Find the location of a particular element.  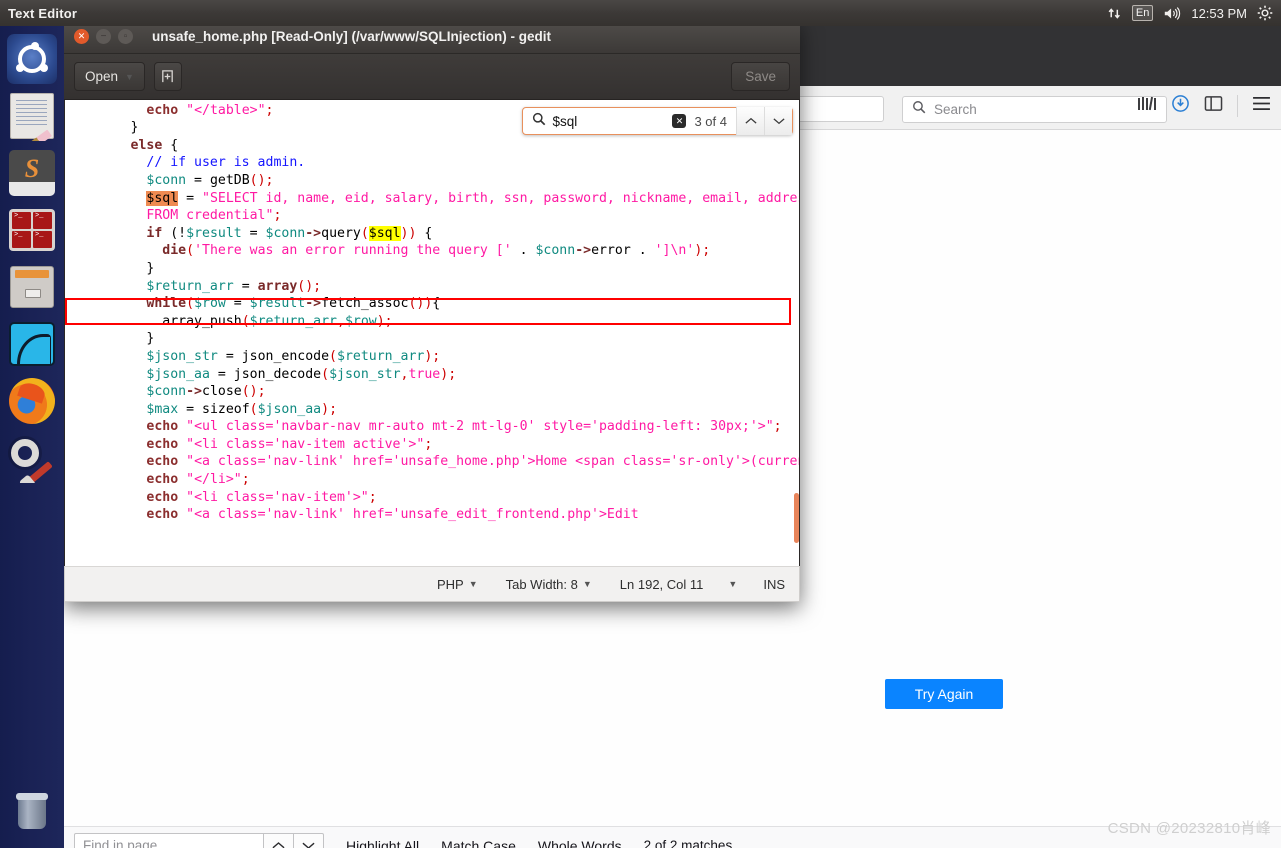

open-file-button: Open ▼ is located at coordinates (109, 76).